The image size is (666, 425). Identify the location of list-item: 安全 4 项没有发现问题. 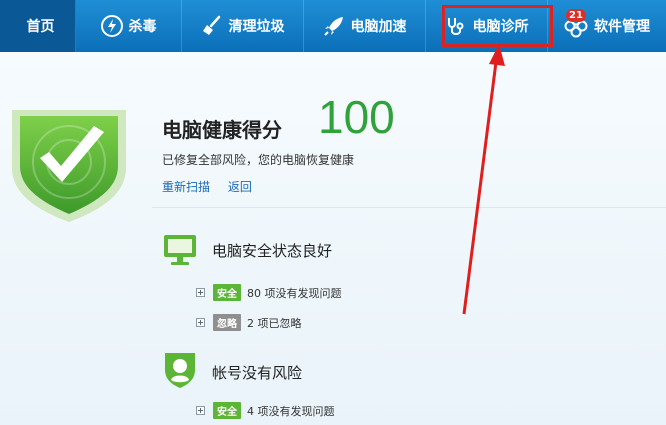
(265, 410).